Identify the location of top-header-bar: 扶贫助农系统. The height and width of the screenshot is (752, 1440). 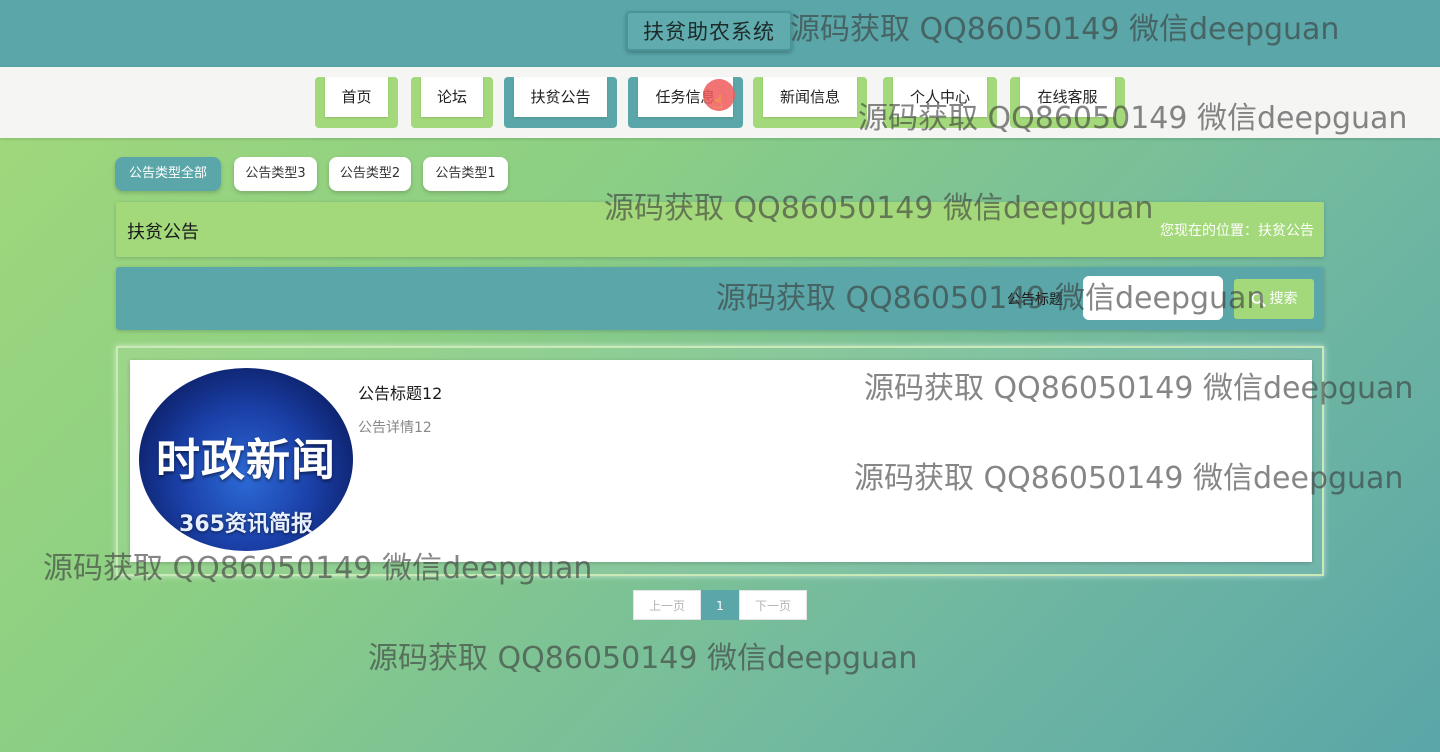
(720, 33).